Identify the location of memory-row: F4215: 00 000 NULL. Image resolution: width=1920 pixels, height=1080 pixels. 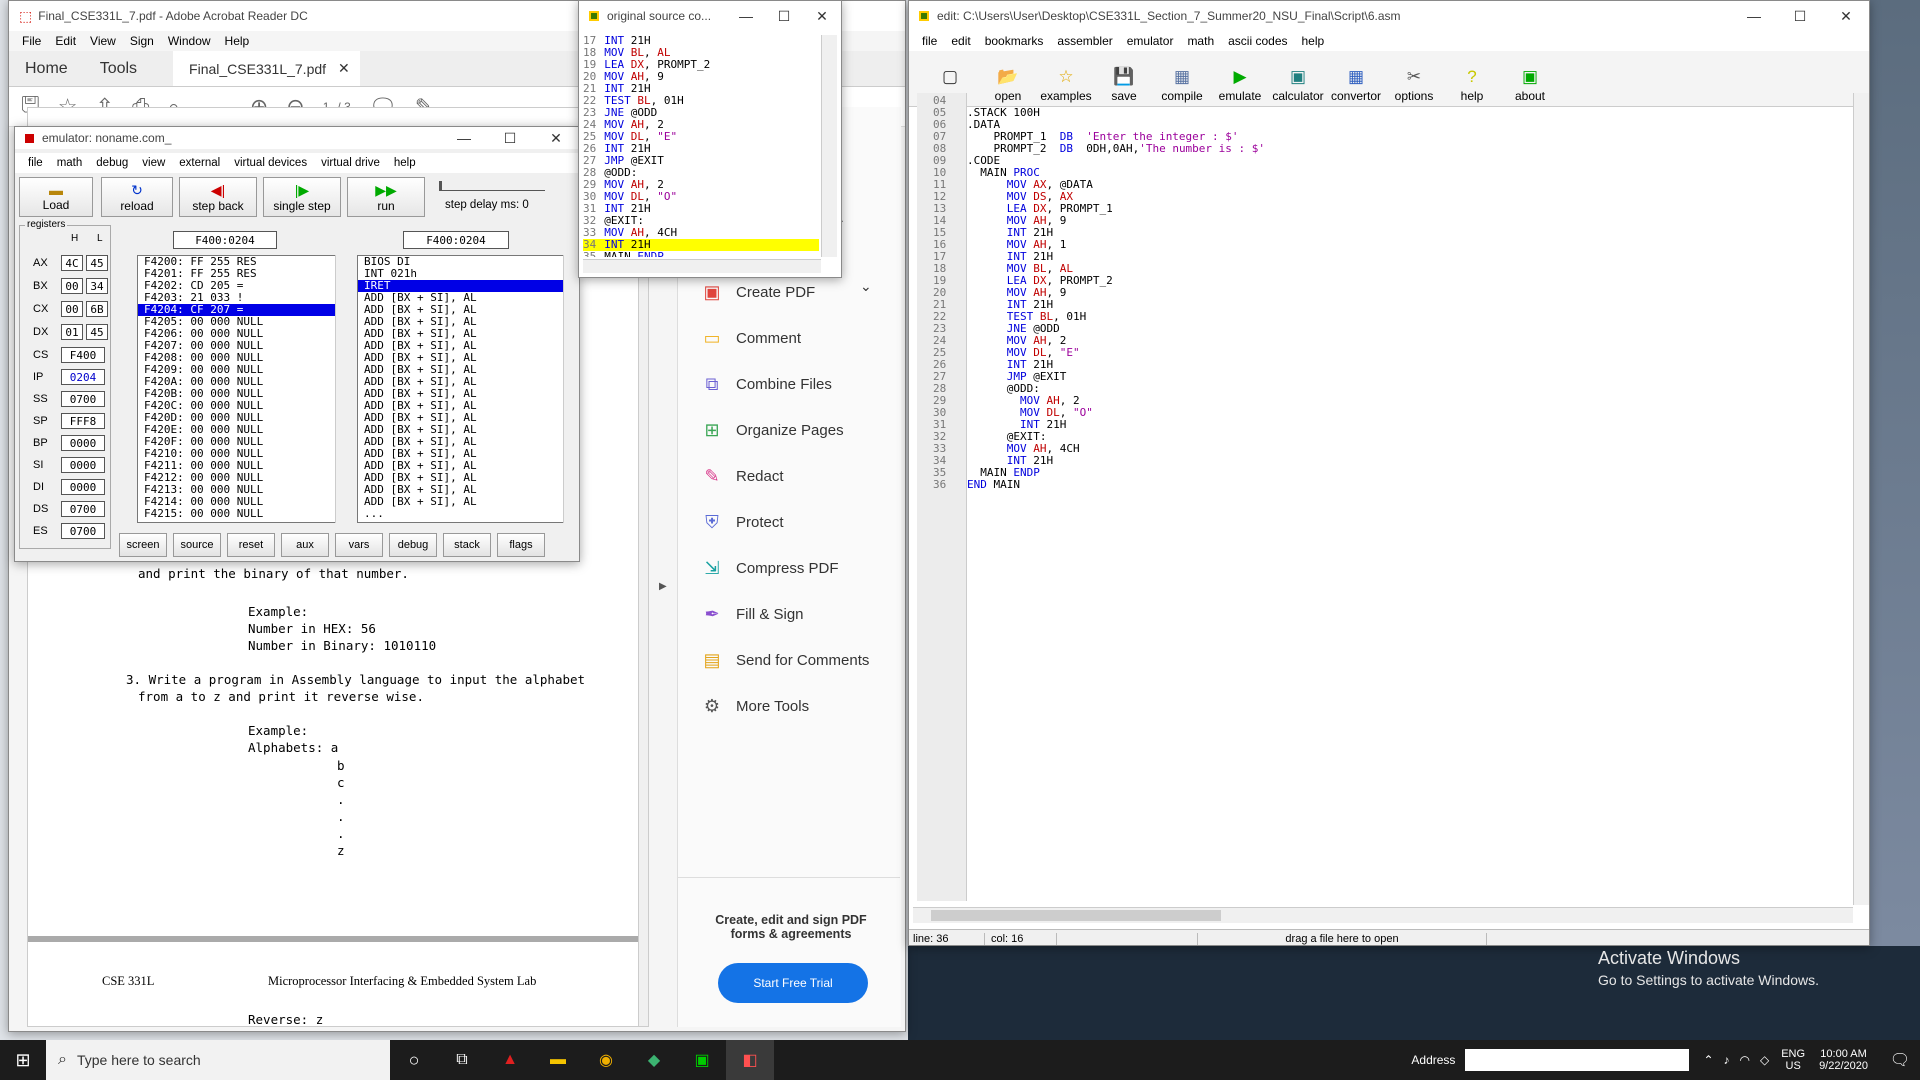
(243, 514).